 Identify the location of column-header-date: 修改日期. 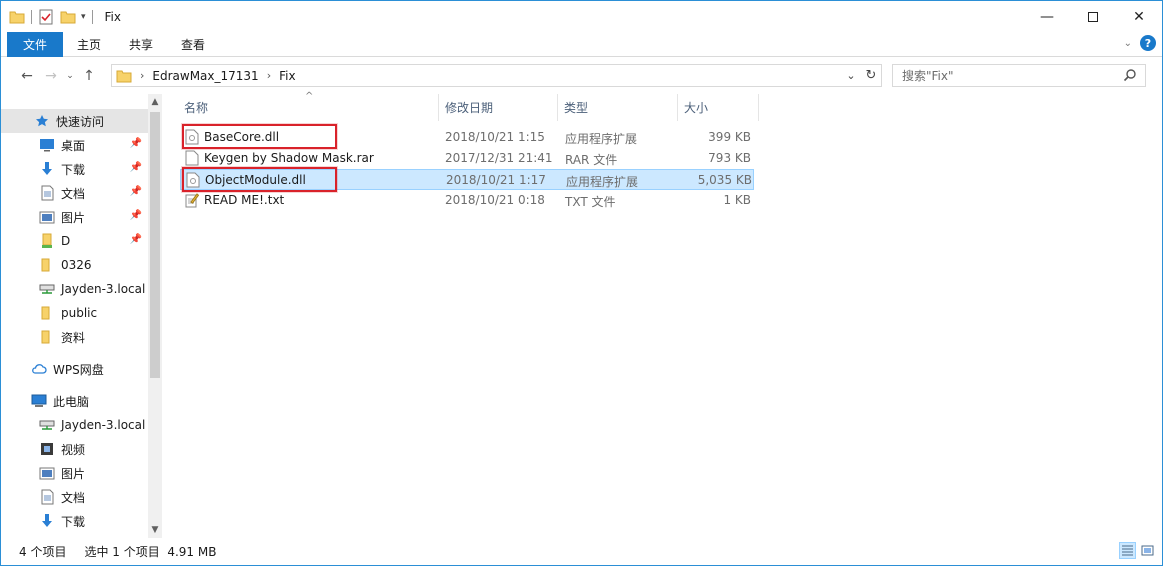
(498, 107).